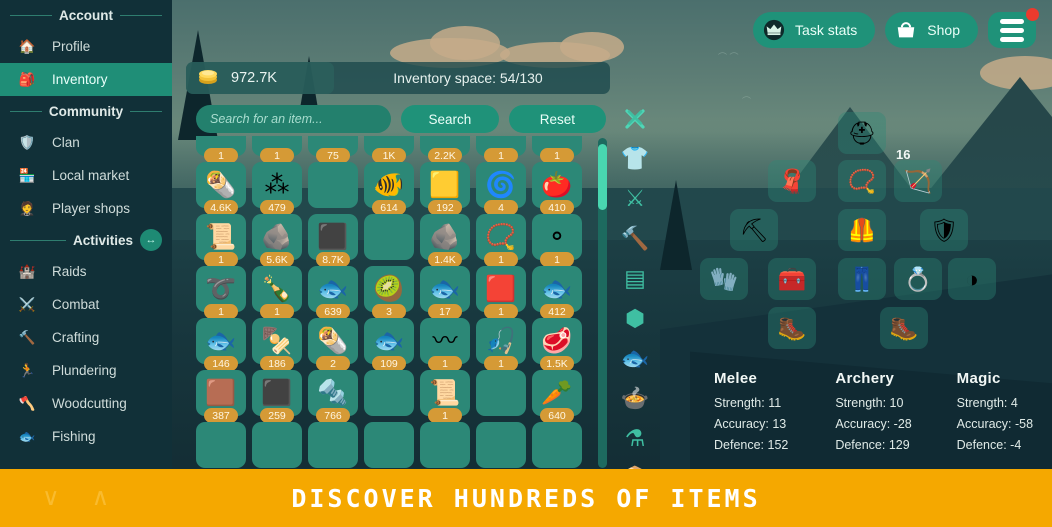 Image resolution: width=1052 pixels, height=527 pixels. Describe the element at coordinates (501, 240) in the screenshot. I see `inventory-slot: 📿 1` at that location.